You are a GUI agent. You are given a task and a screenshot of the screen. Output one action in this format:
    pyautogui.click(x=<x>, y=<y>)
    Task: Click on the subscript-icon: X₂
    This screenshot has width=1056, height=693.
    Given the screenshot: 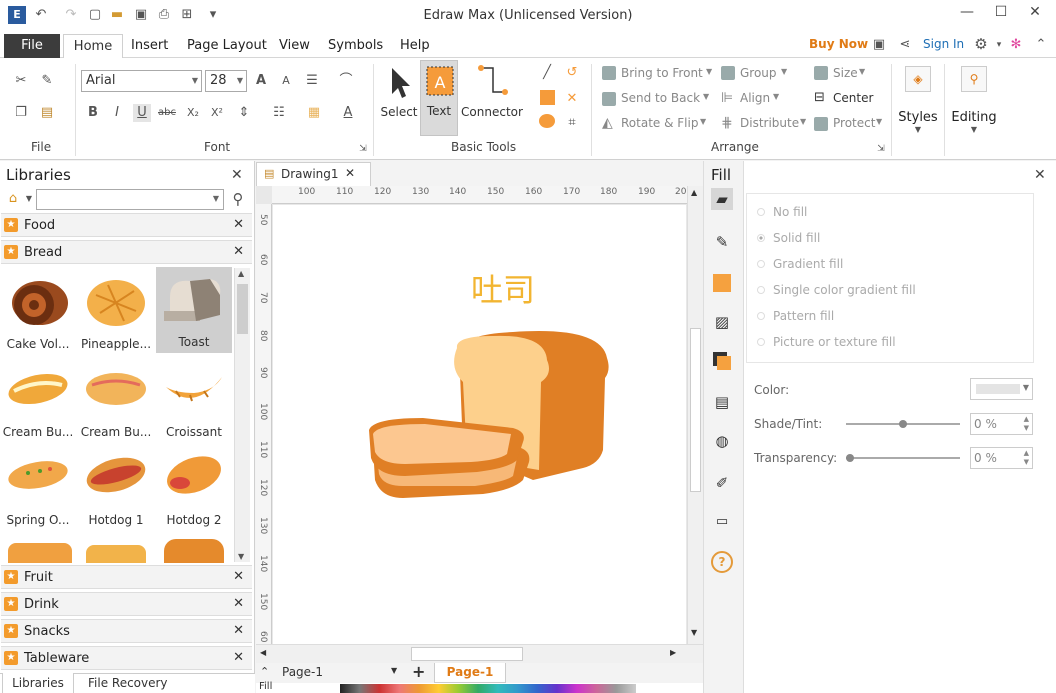 What is the action you would take?
    pyautogui.click(x=193, y=113)
    